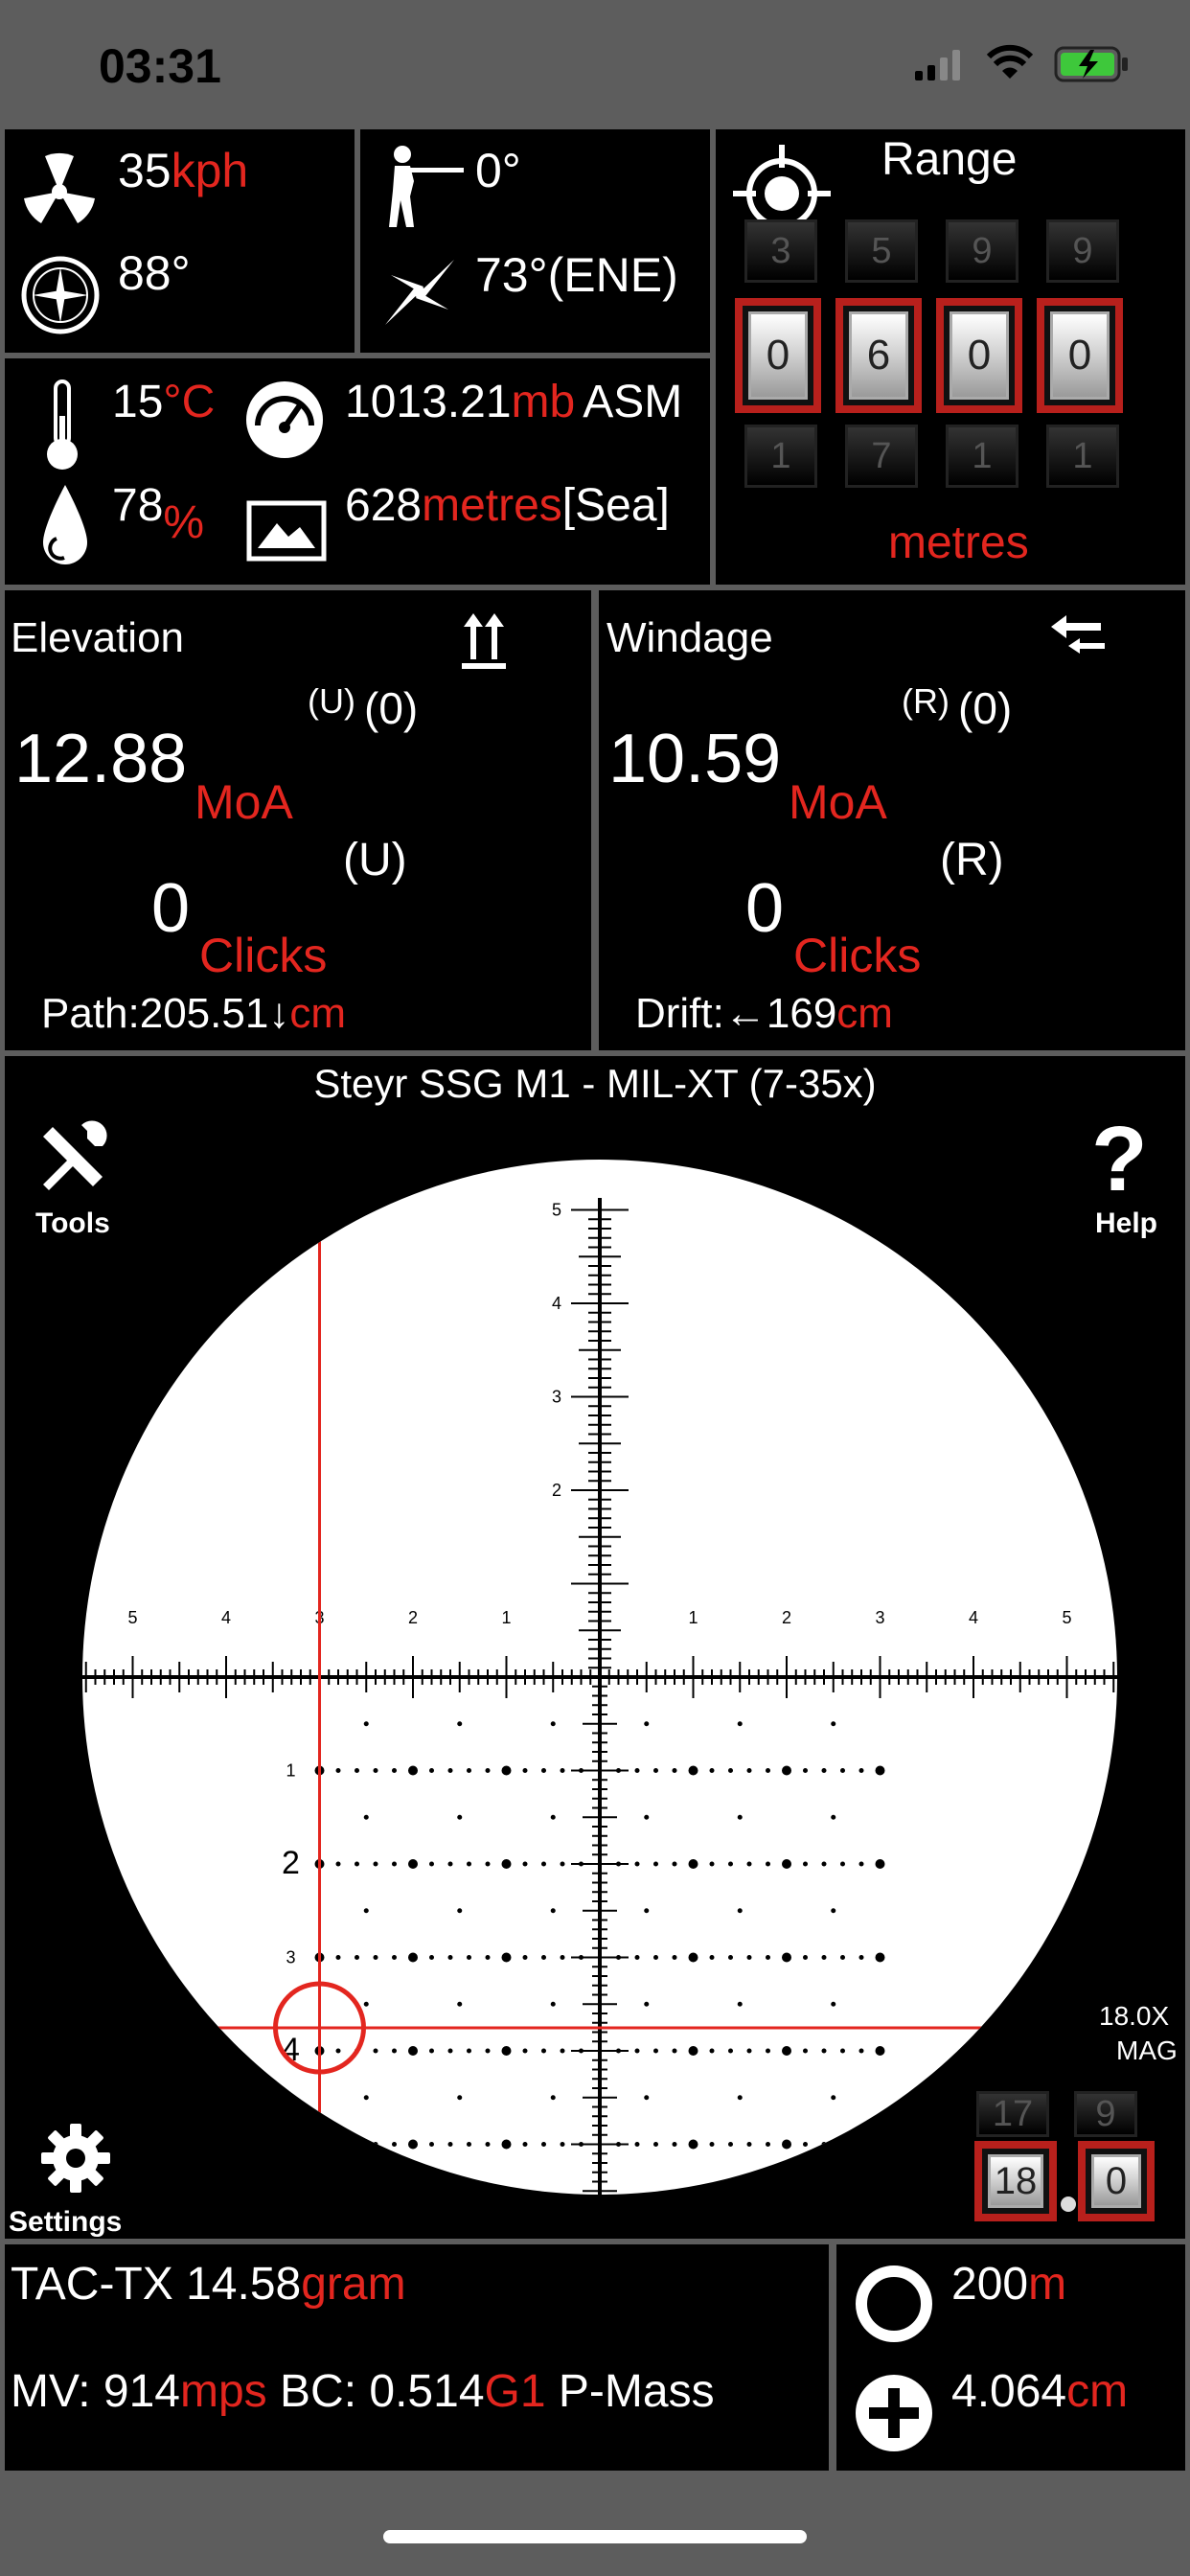  What do you see at coordinates (180, 241) in the screenshot?
I see `wind-panel: 35kph 88°` at bounding box center [180, 241].